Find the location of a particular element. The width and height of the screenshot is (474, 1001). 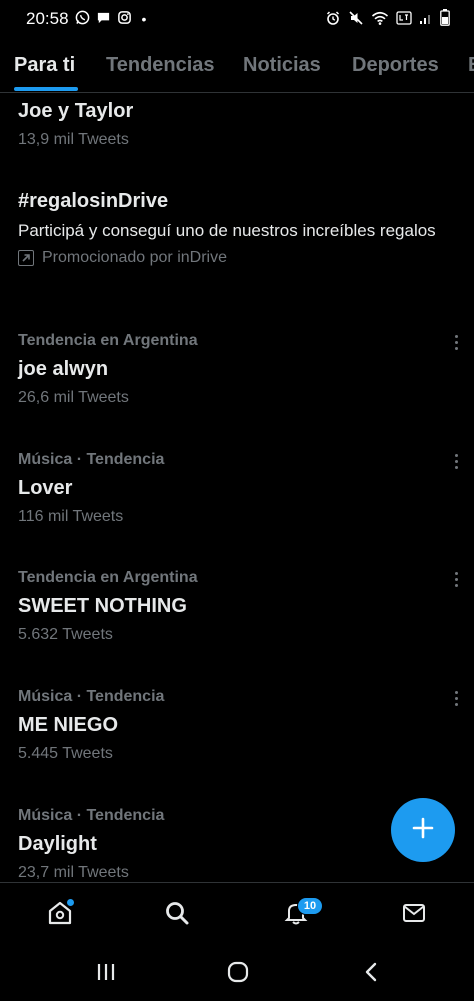

trend-title: ME NIEGO is located at coordinates (68, 725).